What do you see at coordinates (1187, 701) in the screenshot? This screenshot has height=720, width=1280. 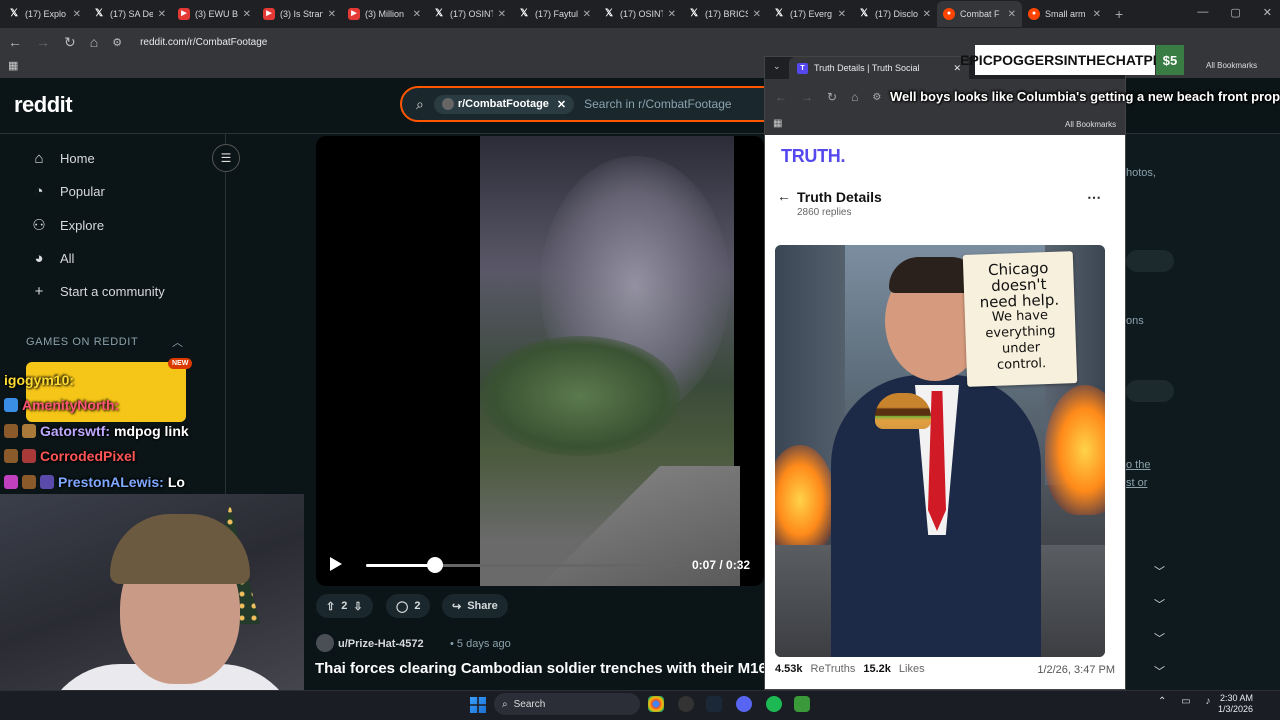 I see `system-tray: ⌃ ▭ ♪` at bounding box center [1187, 701].